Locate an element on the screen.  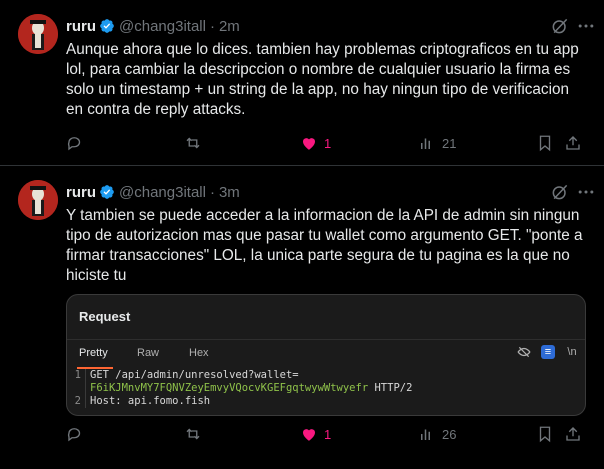
tab-raw: Raw is located at coordinates (148, 353).